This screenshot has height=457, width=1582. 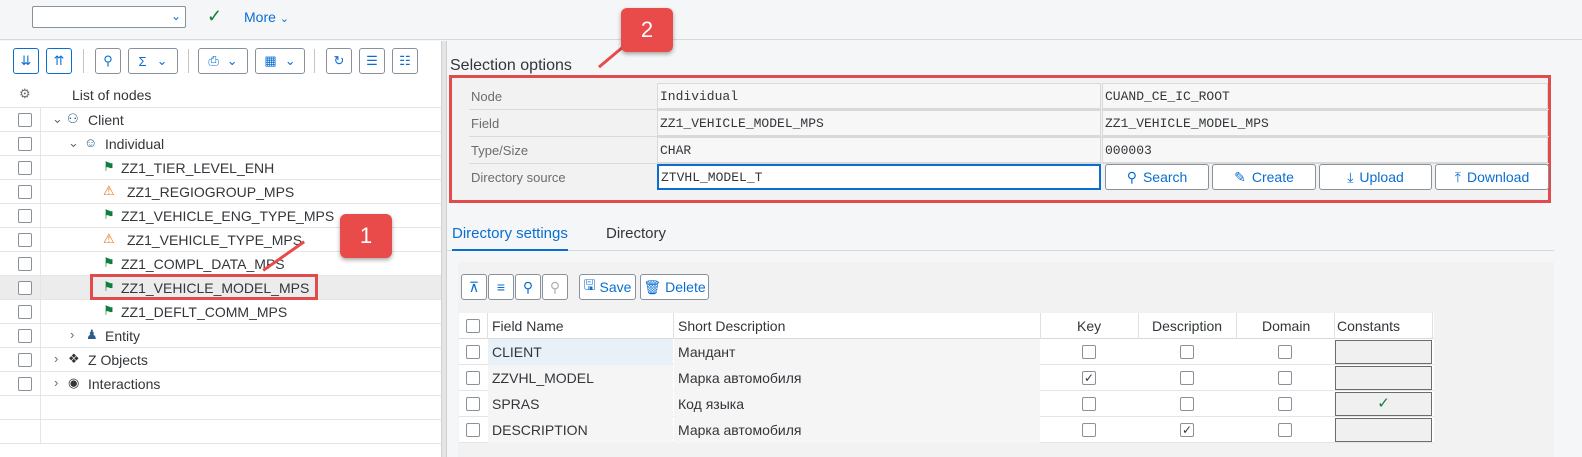 I want to click on field-name-cell: CLIENT, so click(x=580, y=352).